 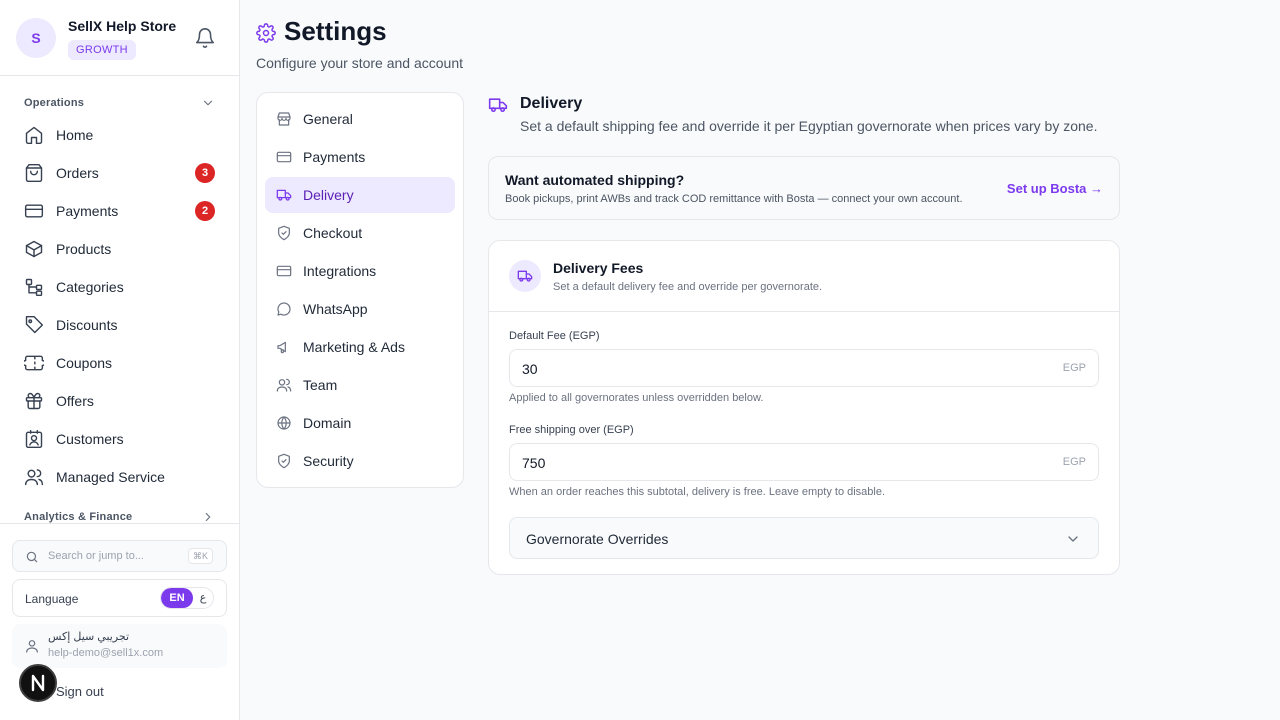 I want to click on count-badge: 3, so click(x=205, y=173).